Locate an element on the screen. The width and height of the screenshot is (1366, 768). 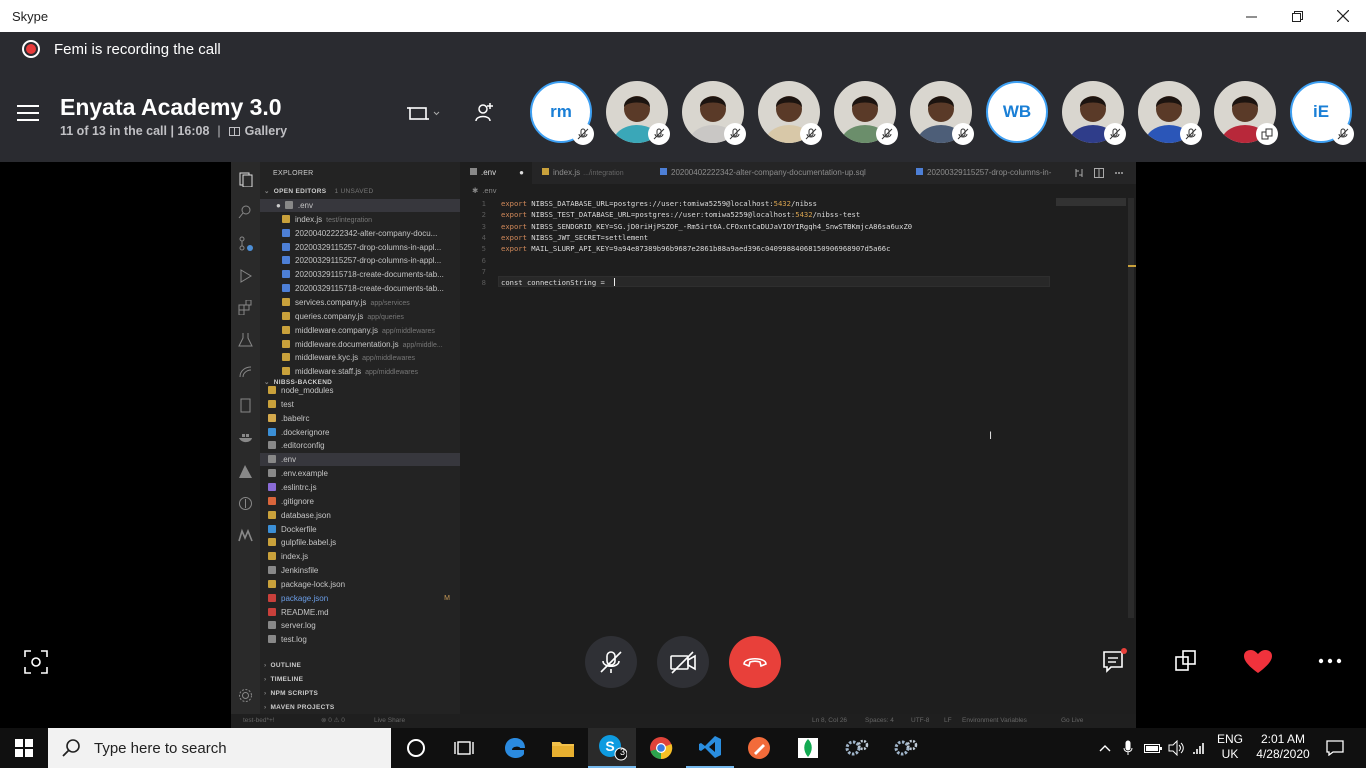
file-tree-item: test.log is located at coordinates (360, 639).